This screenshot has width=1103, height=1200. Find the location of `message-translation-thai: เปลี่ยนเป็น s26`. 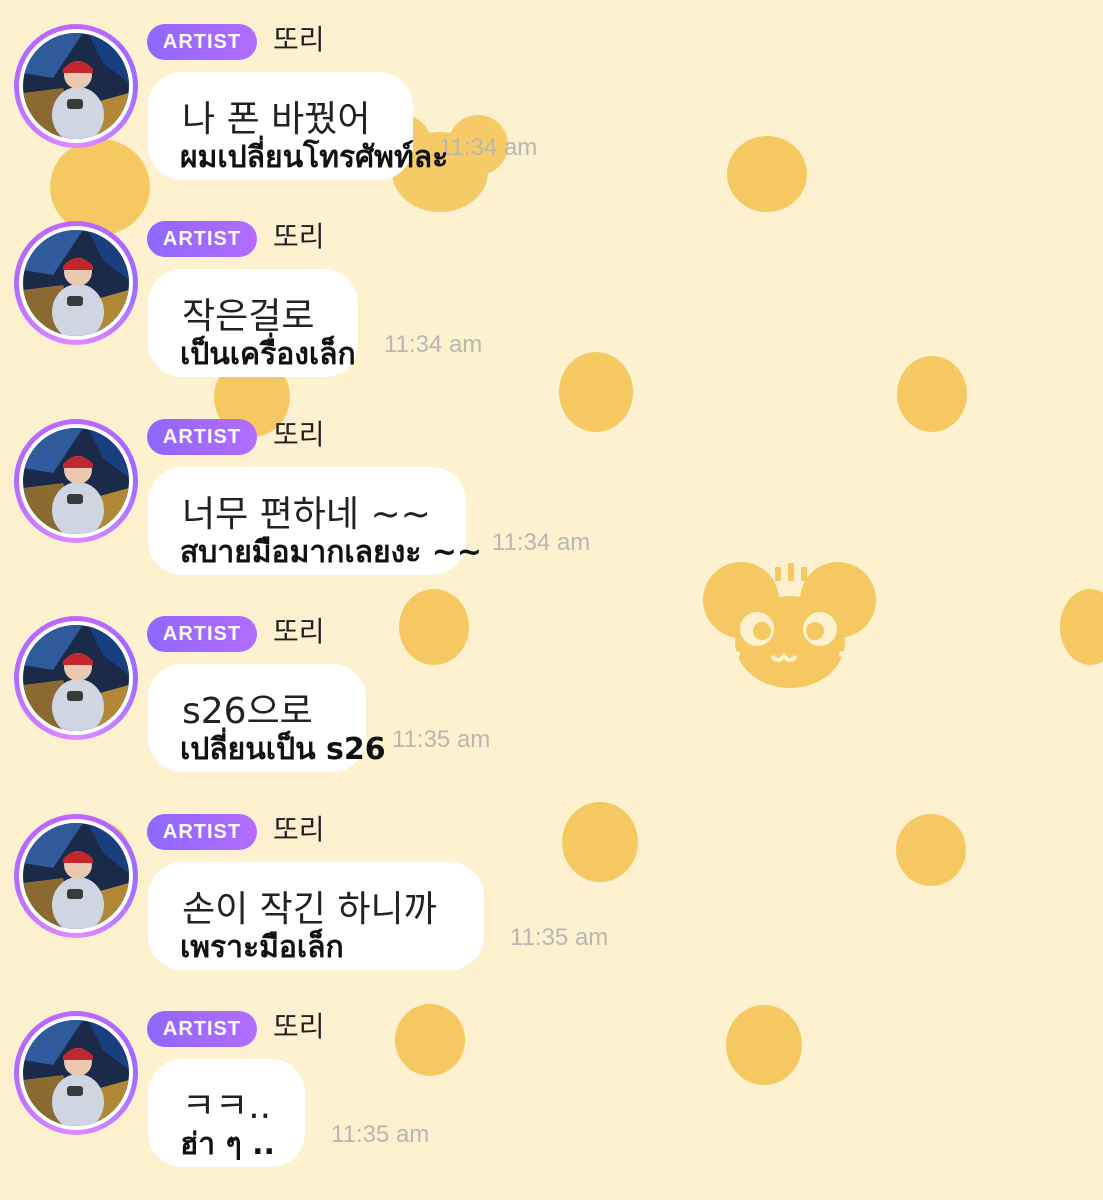

message-translation-thai: เปลี่ยนเป็น s26 is located at coordinates (283, 749).